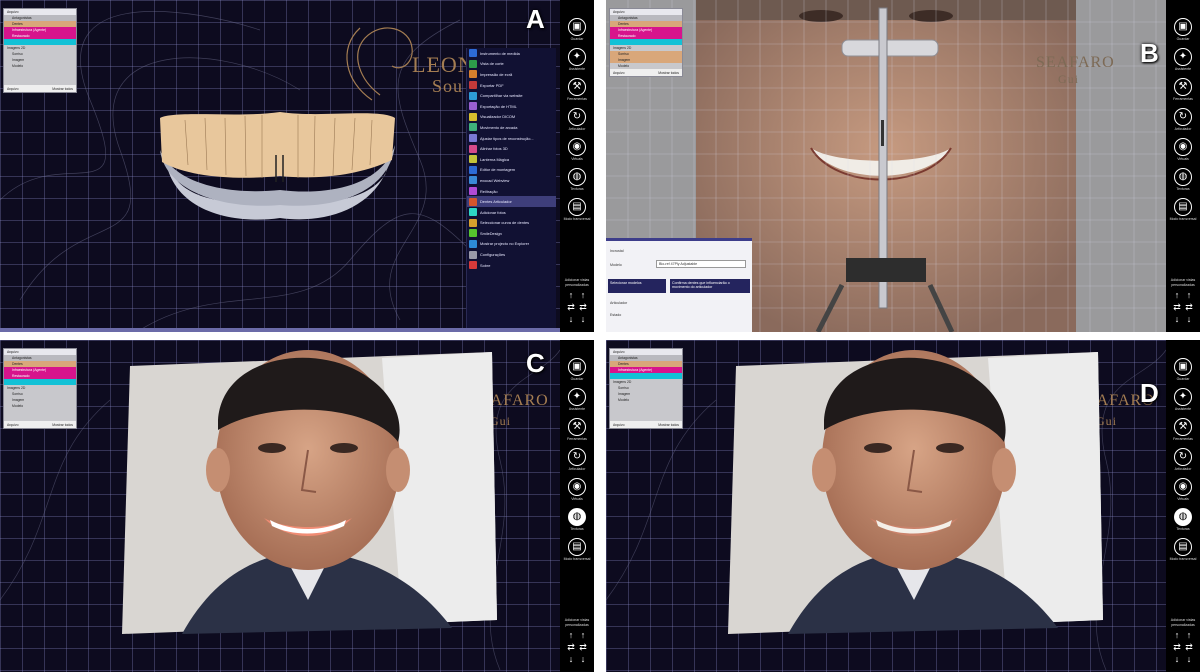 This screenshot has width=1200, height=672. Describe the element at coordinates (619, 424) in the screenshot. I see `layer-footer-label: Arquivo` at that location.